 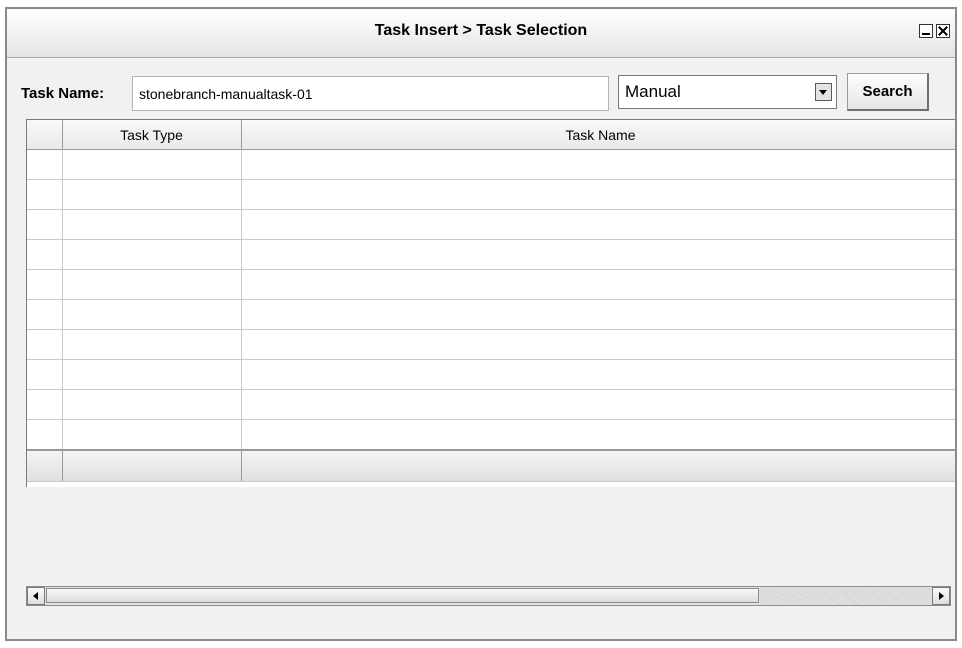 I want to click on chevron-down-icon, so click(x=823, y=92).